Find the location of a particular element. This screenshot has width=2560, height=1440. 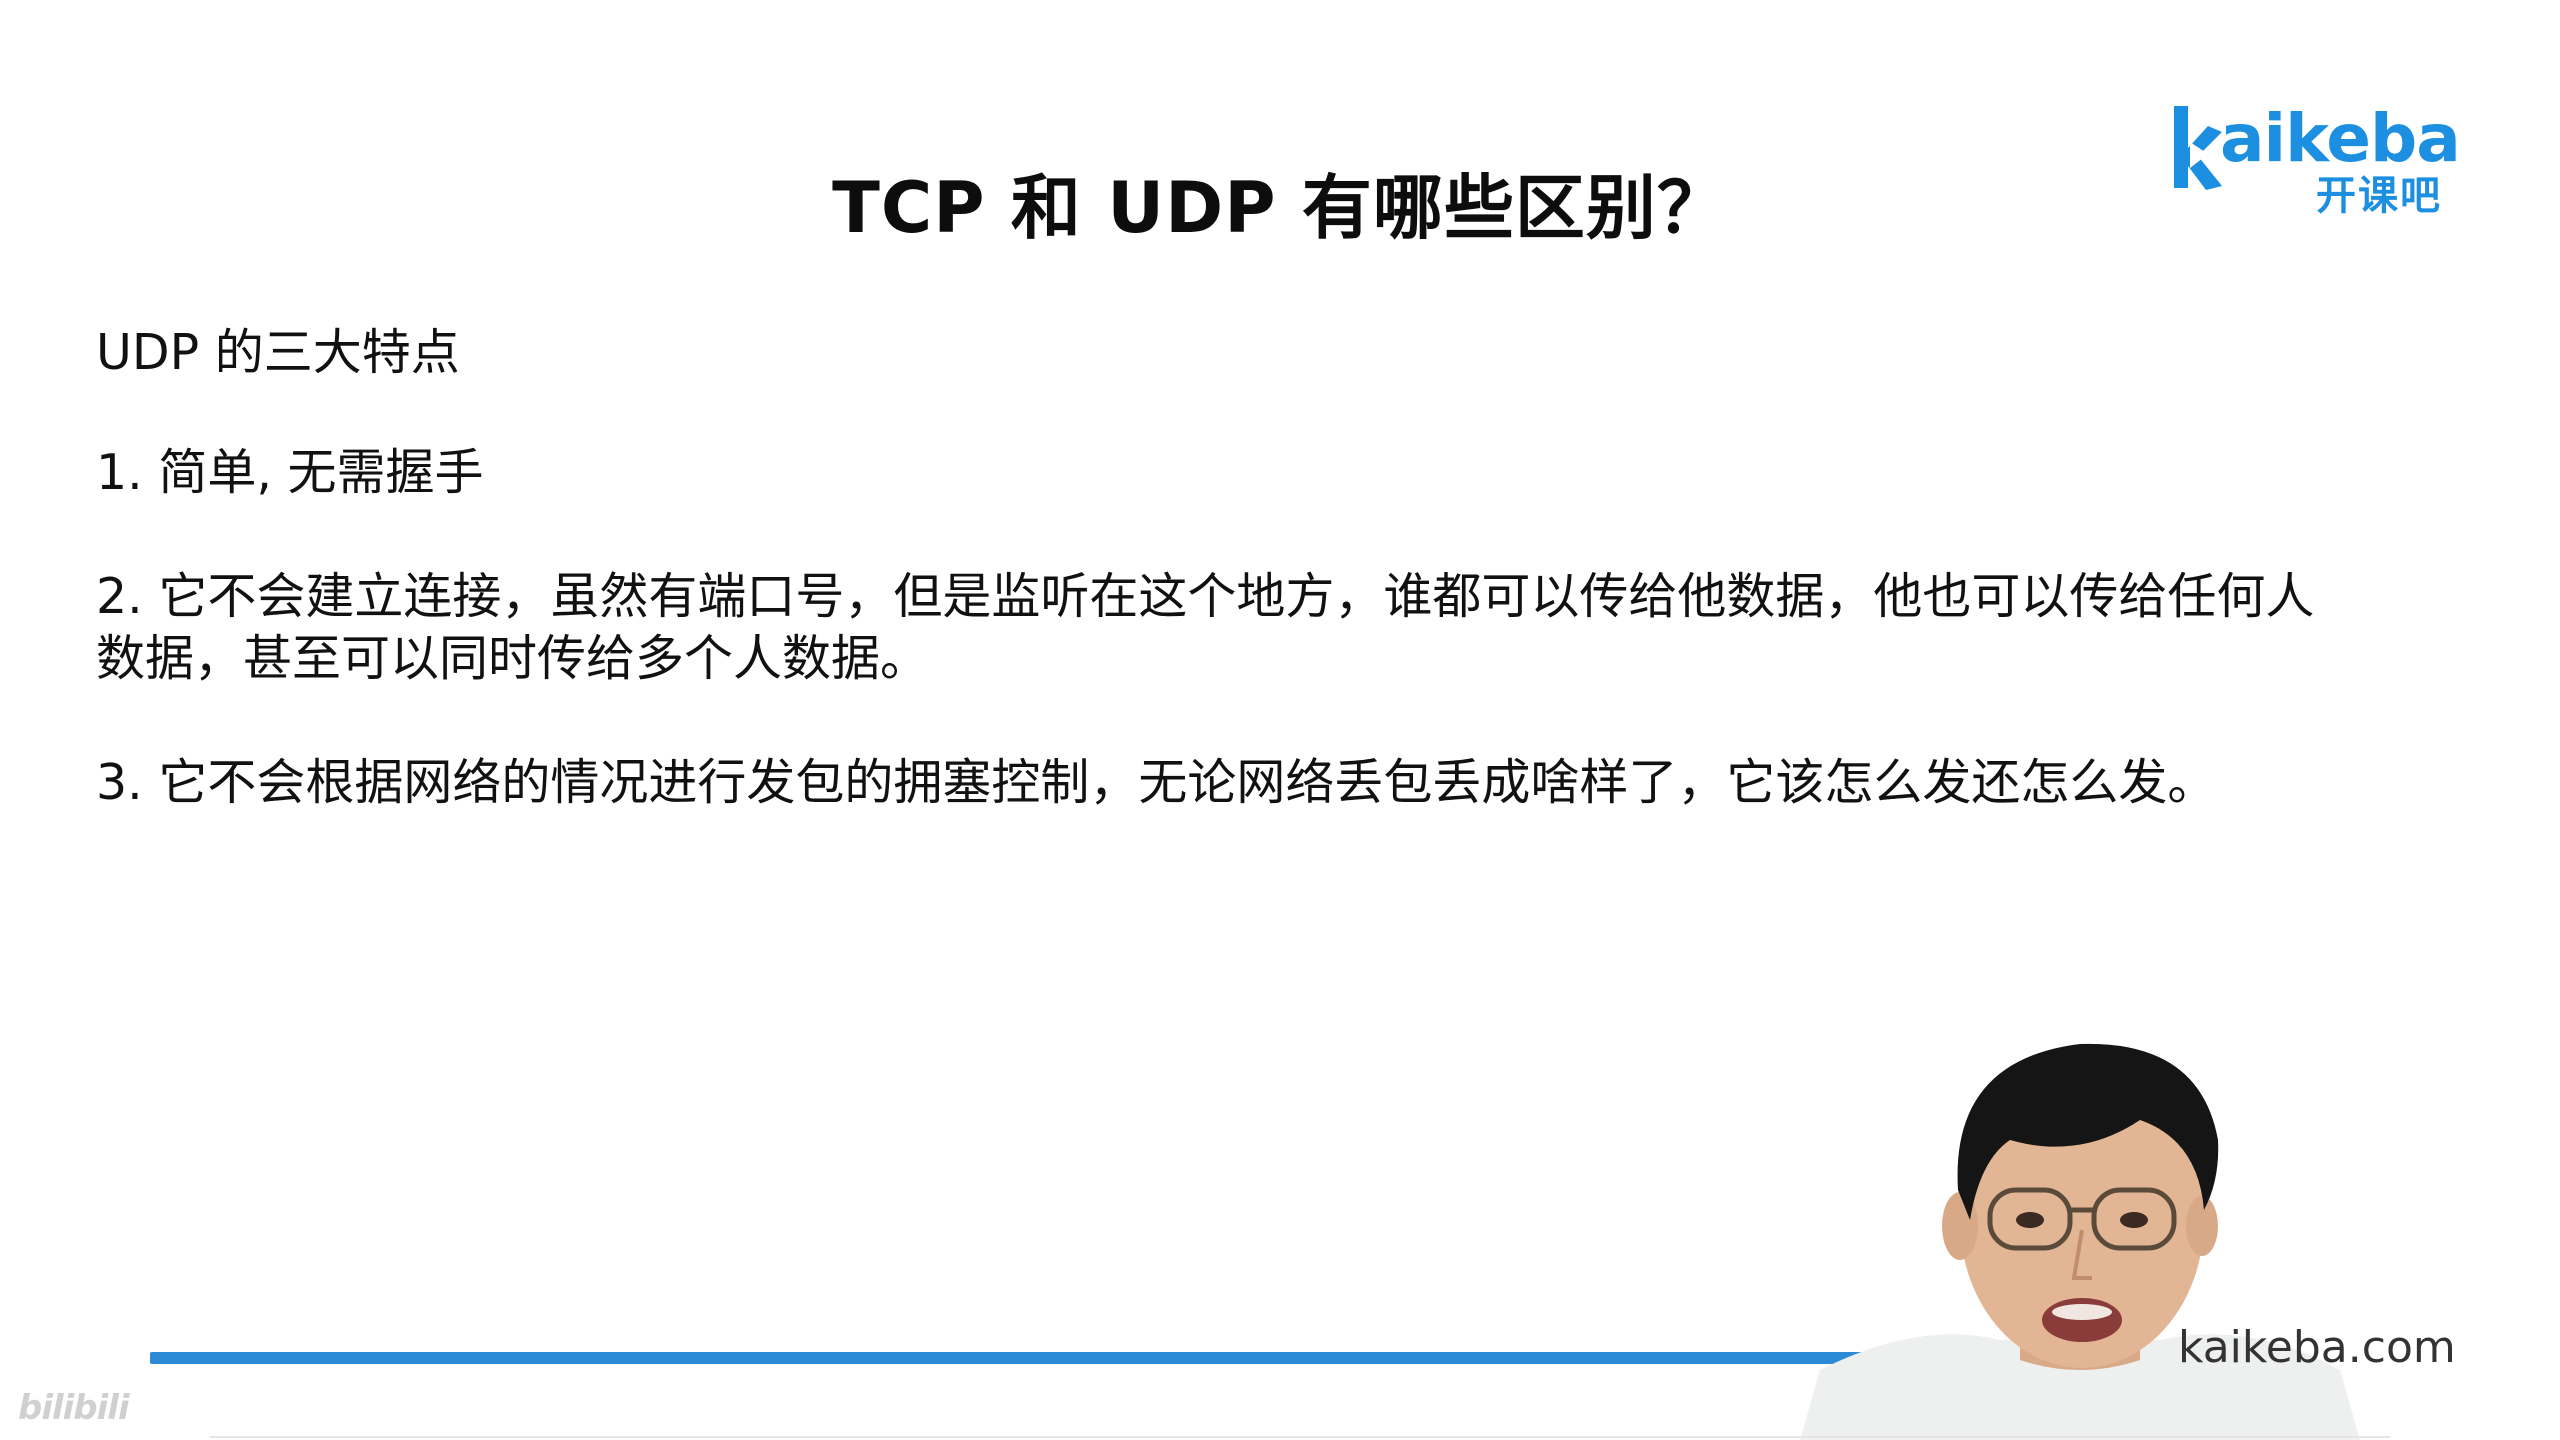

logo-wordmark: aikeba is located at coordinates (2340, 138).